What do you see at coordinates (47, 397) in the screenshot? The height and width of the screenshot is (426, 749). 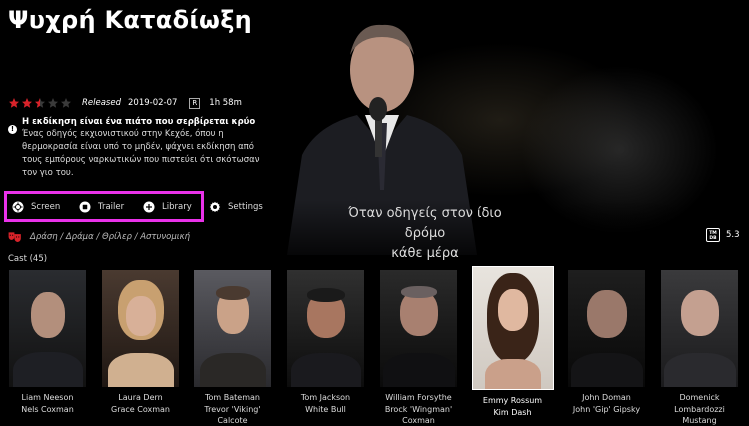 I see `cast-name: Liam Neeson` at bounding box center [47, 397].